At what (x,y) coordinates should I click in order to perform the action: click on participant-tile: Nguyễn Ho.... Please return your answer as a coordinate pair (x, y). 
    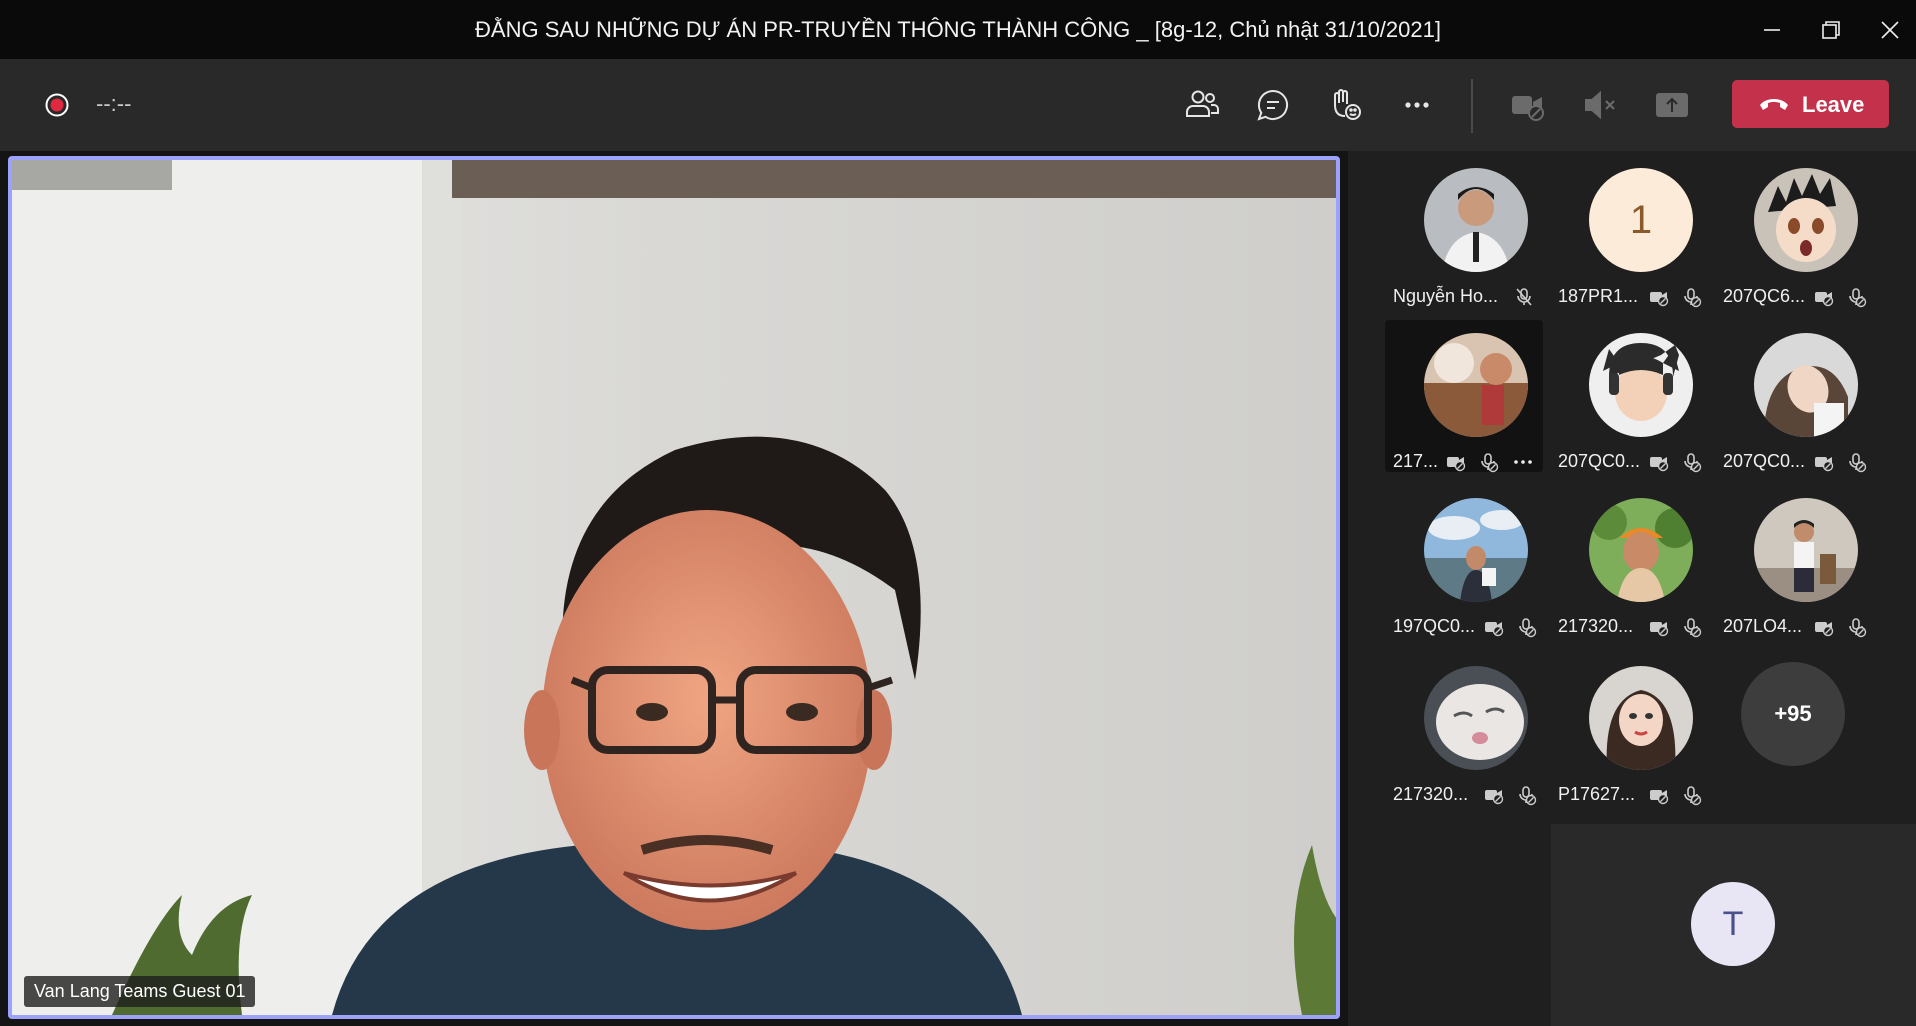
    Looking at the image, I should click on (1467, 235).